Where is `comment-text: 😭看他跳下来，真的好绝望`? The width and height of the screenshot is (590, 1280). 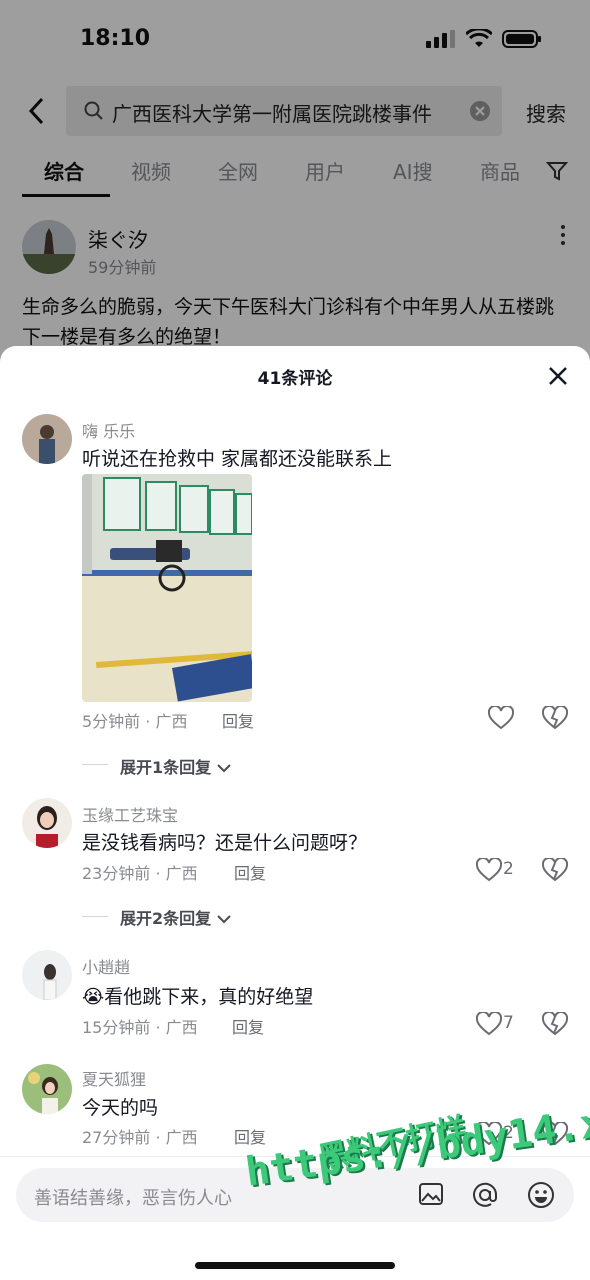 comment-text: 😭看他跳下来，真的好绝望 is located at coordinates (197, 995).